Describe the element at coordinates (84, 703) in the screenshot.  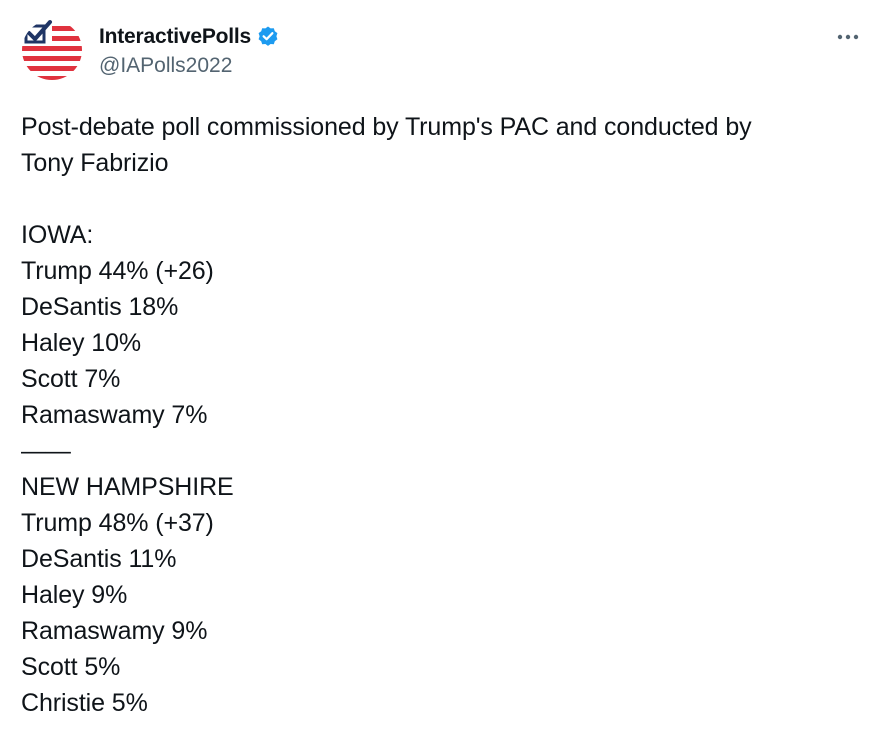
I see `new-hampshire-result: Christie 5%` at that location.